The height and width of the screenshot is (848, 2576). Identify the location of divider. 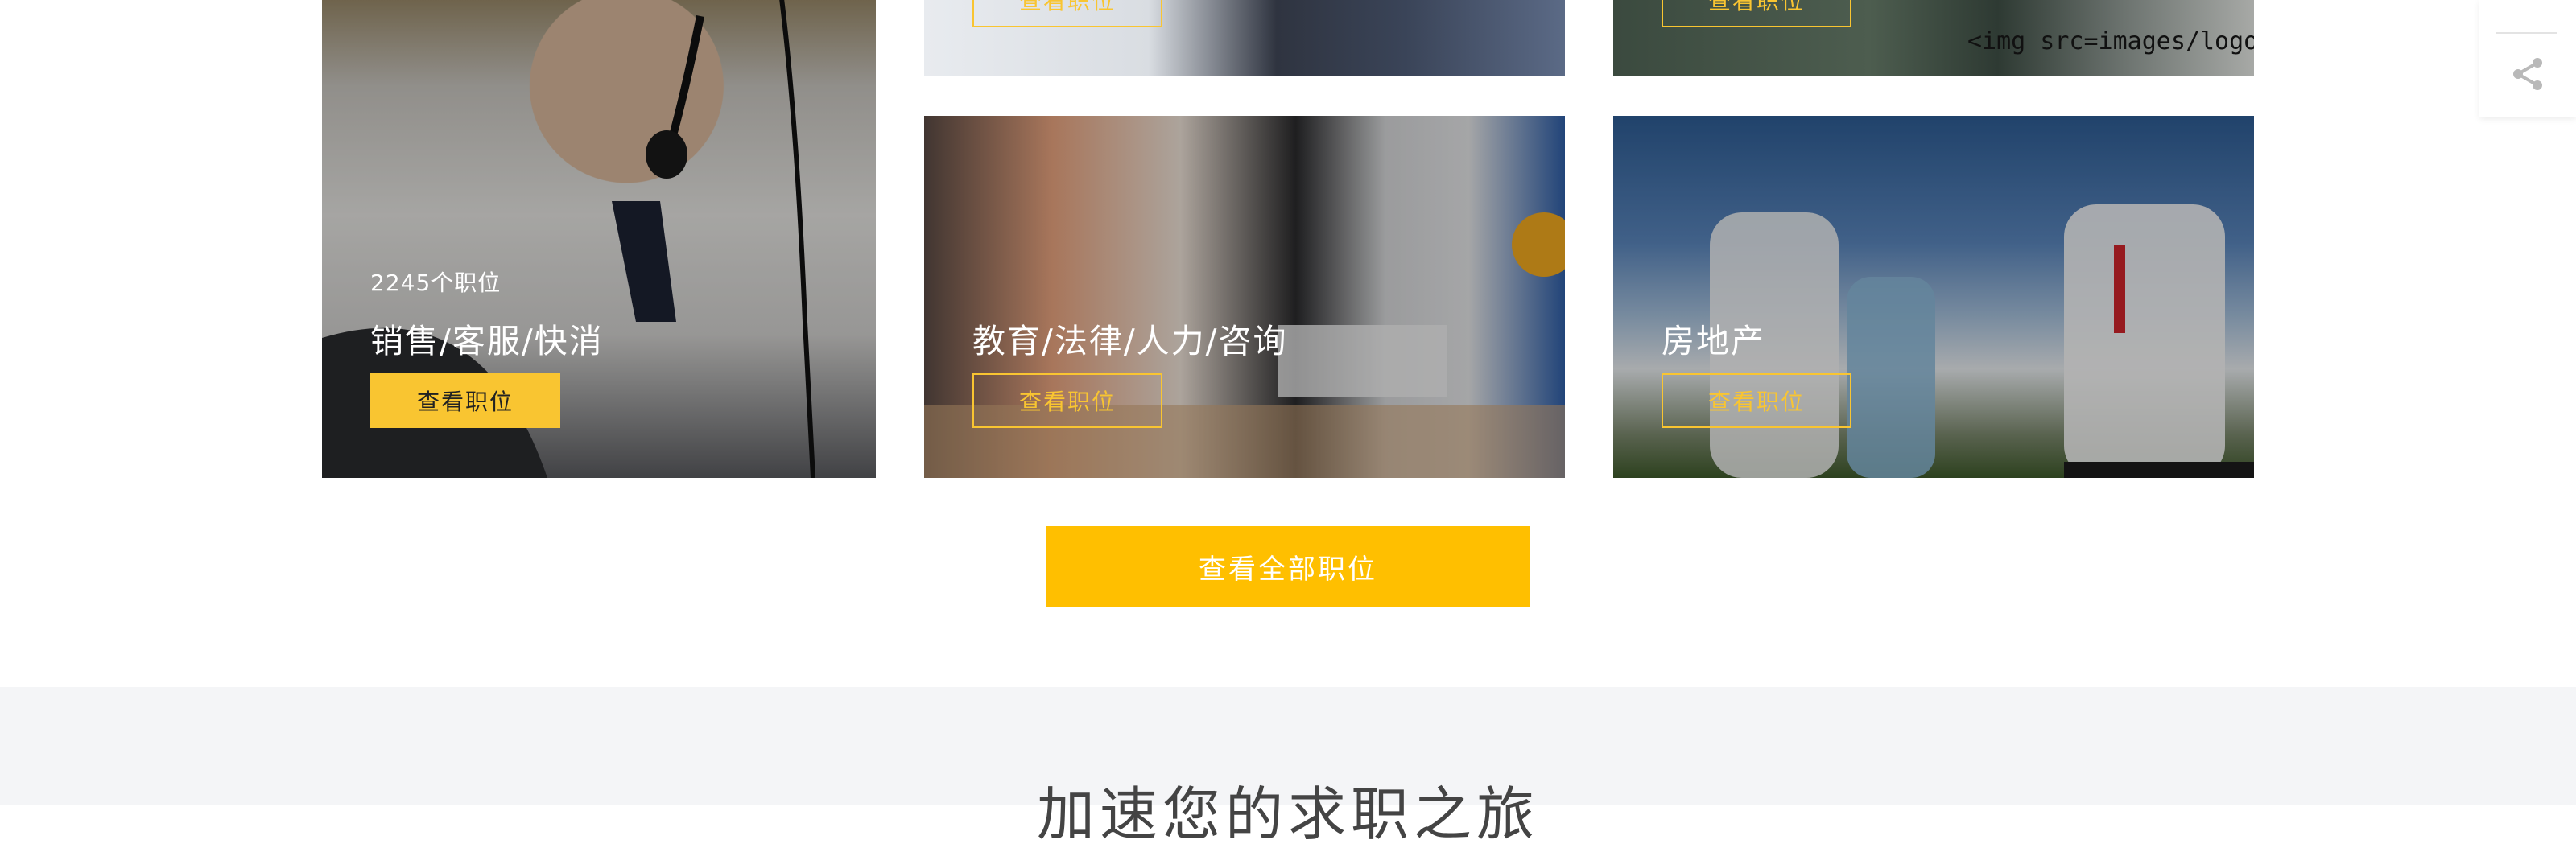
(2526, 33).